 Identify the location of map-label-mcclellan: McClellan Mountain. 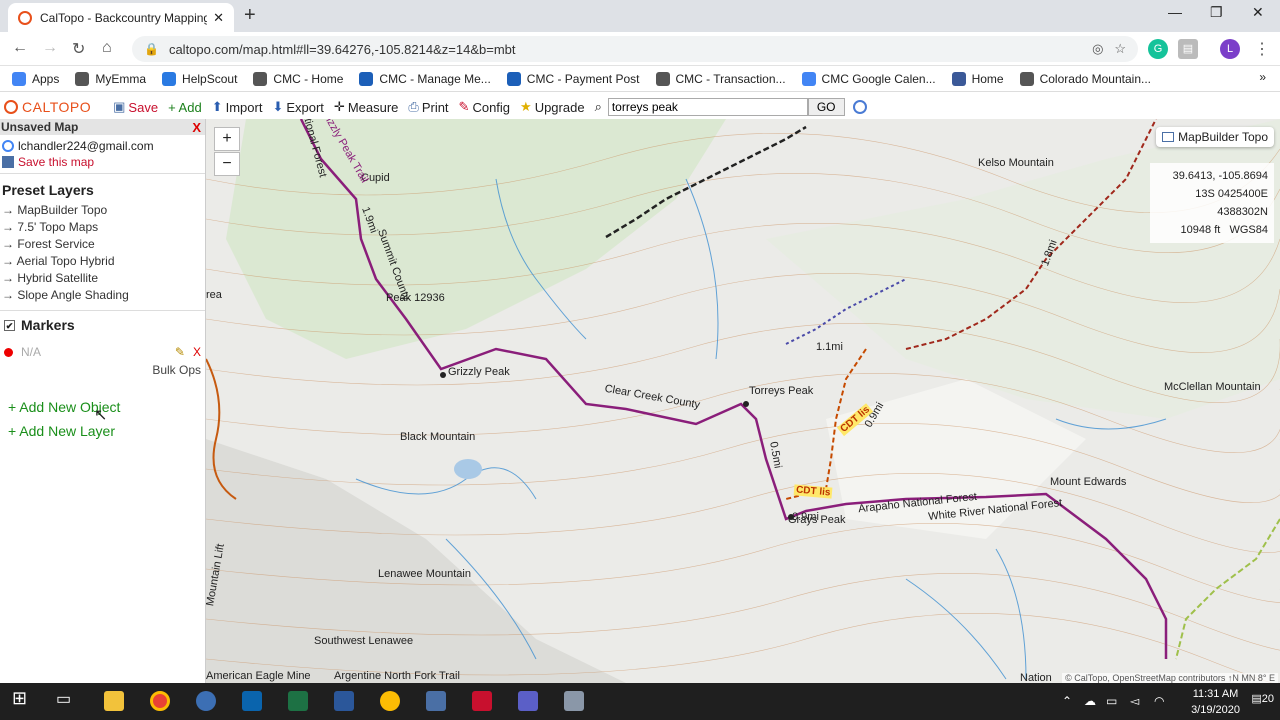
(1212, 387).